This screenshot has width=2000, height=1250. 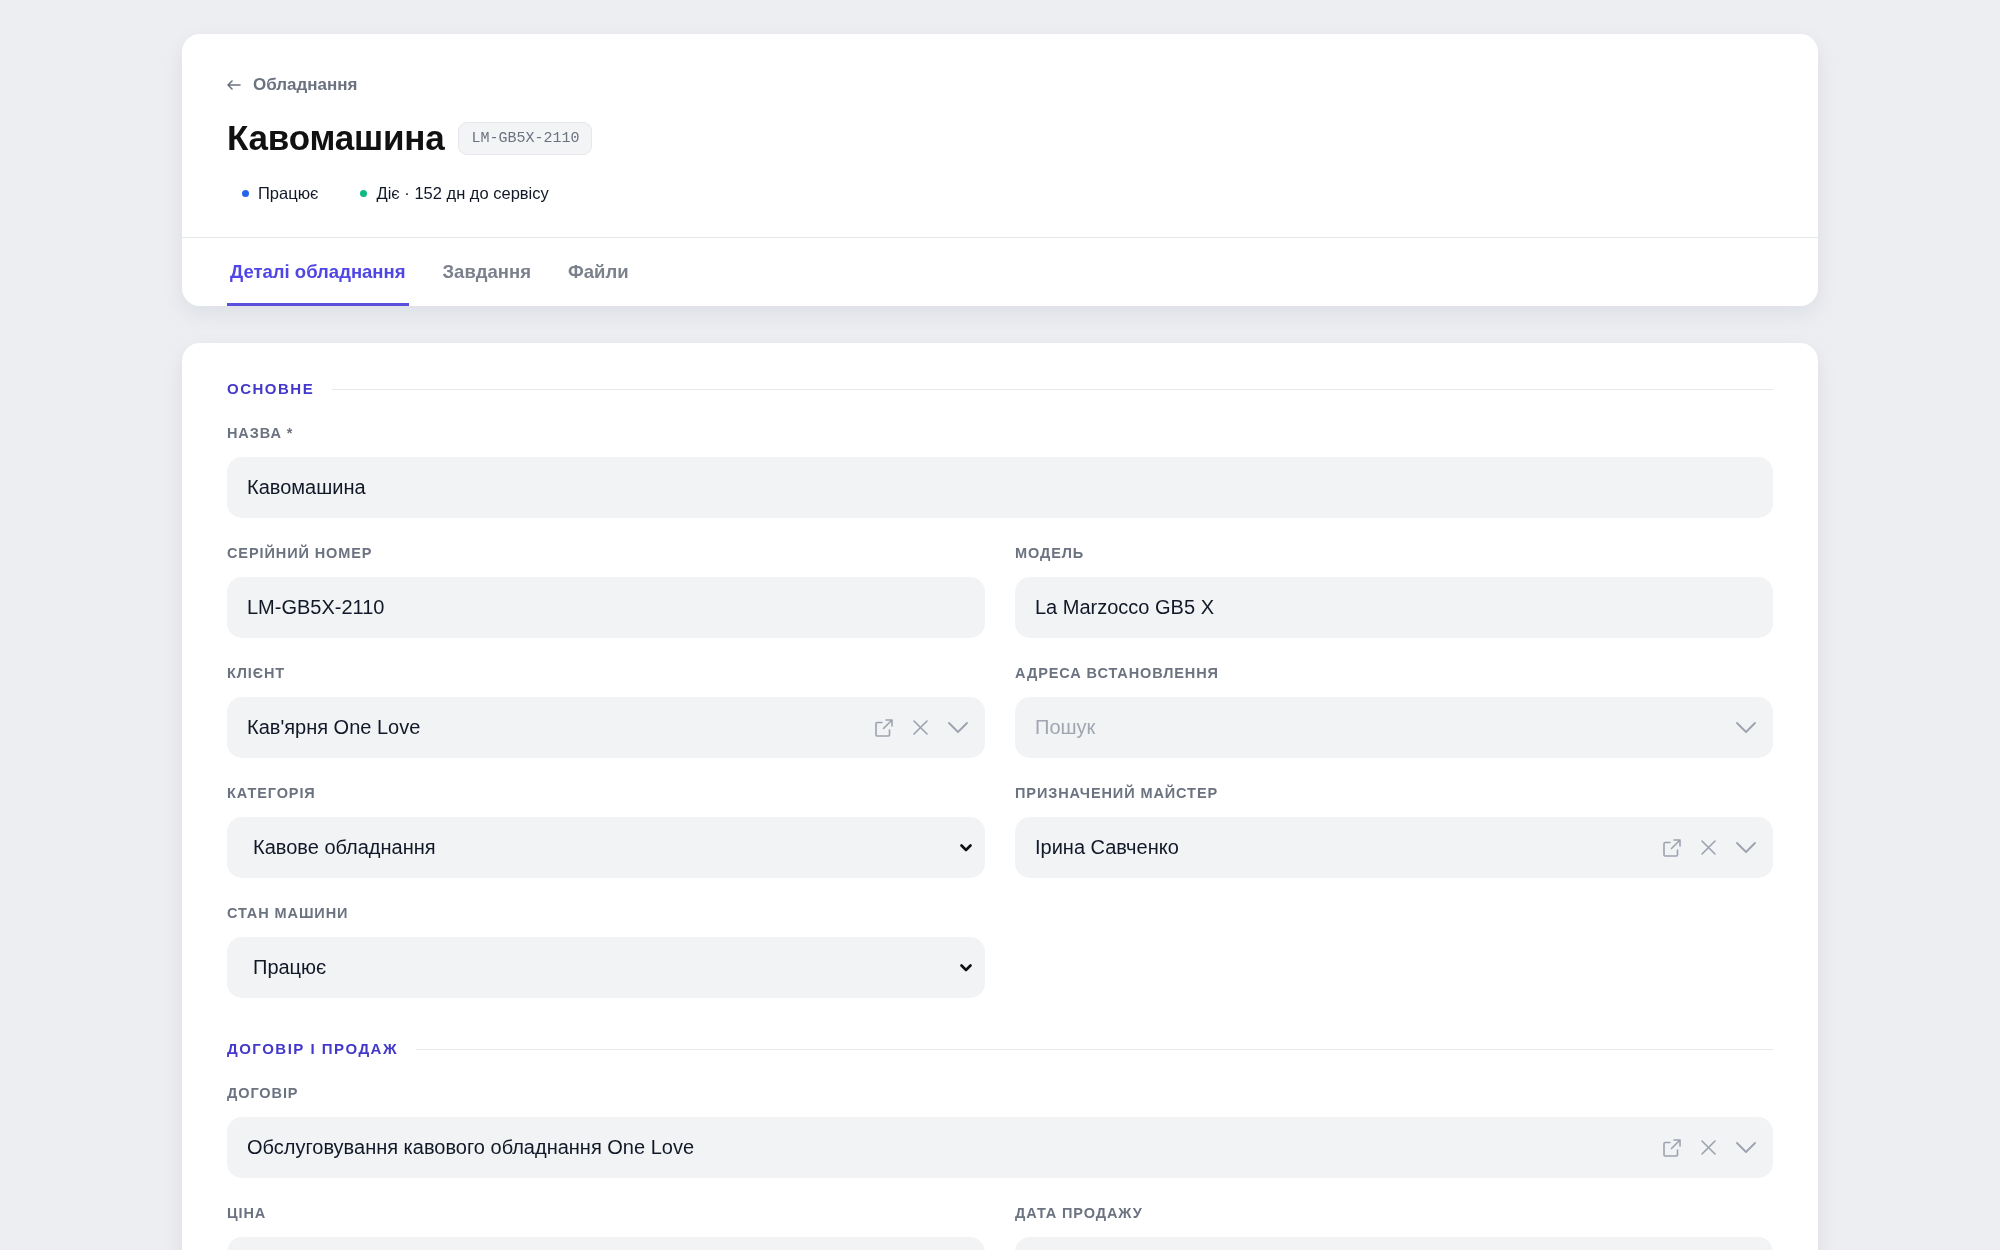 I want to click on tab: Файли, so click(x=598, y=272).